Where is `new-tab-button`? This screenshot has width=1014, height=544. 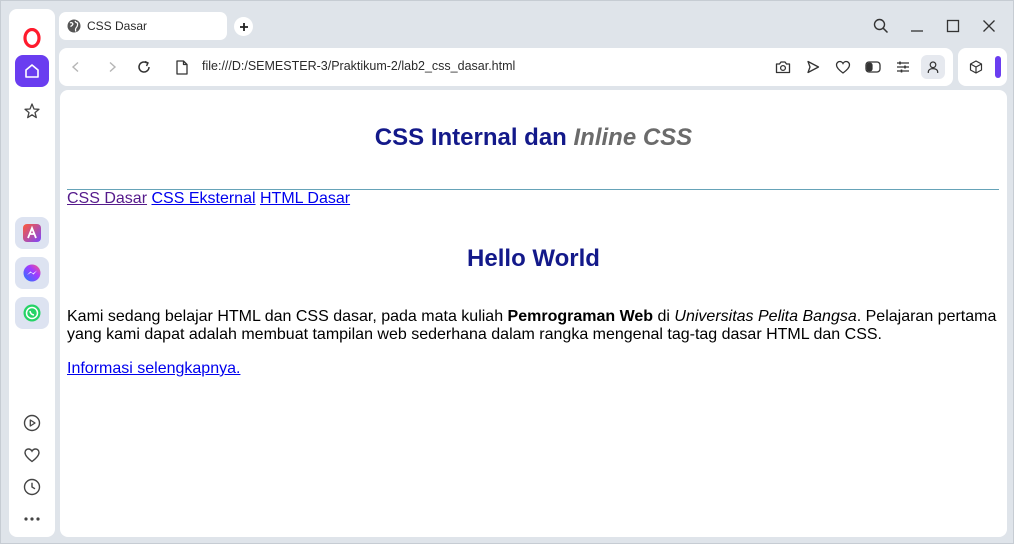
new-tab-button is located at coordinates (243, 26).